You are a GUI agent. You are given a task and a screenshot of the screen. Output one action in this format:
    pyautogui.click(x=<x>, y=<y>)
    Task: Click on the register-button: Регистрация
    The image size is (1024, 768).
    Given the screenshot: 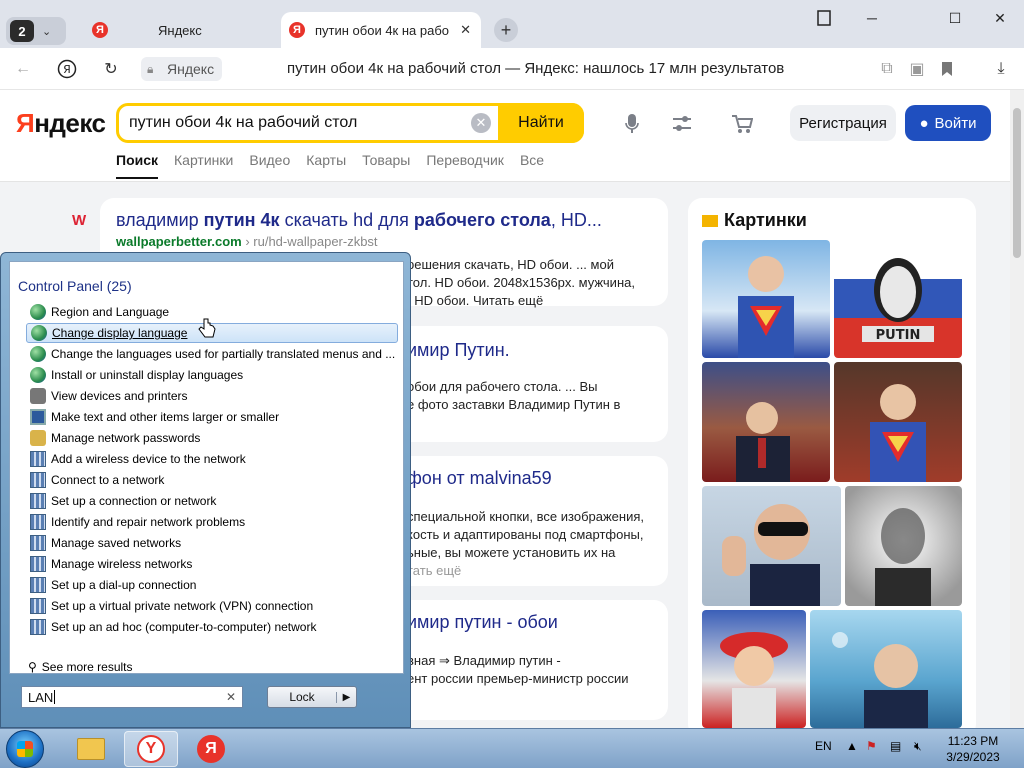 What is the action you would take?
    pyautogui.click(x=843, y=123)
    